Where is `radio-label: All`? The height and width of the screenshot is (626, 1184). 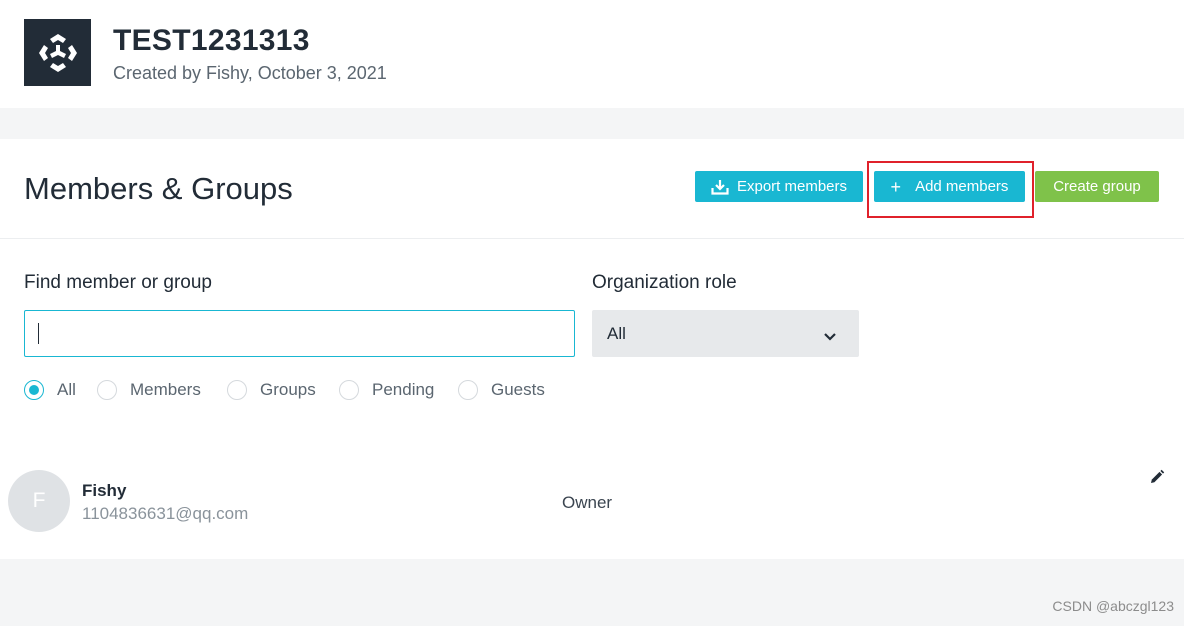
radio-label: All is located at coordinates (66, 389).